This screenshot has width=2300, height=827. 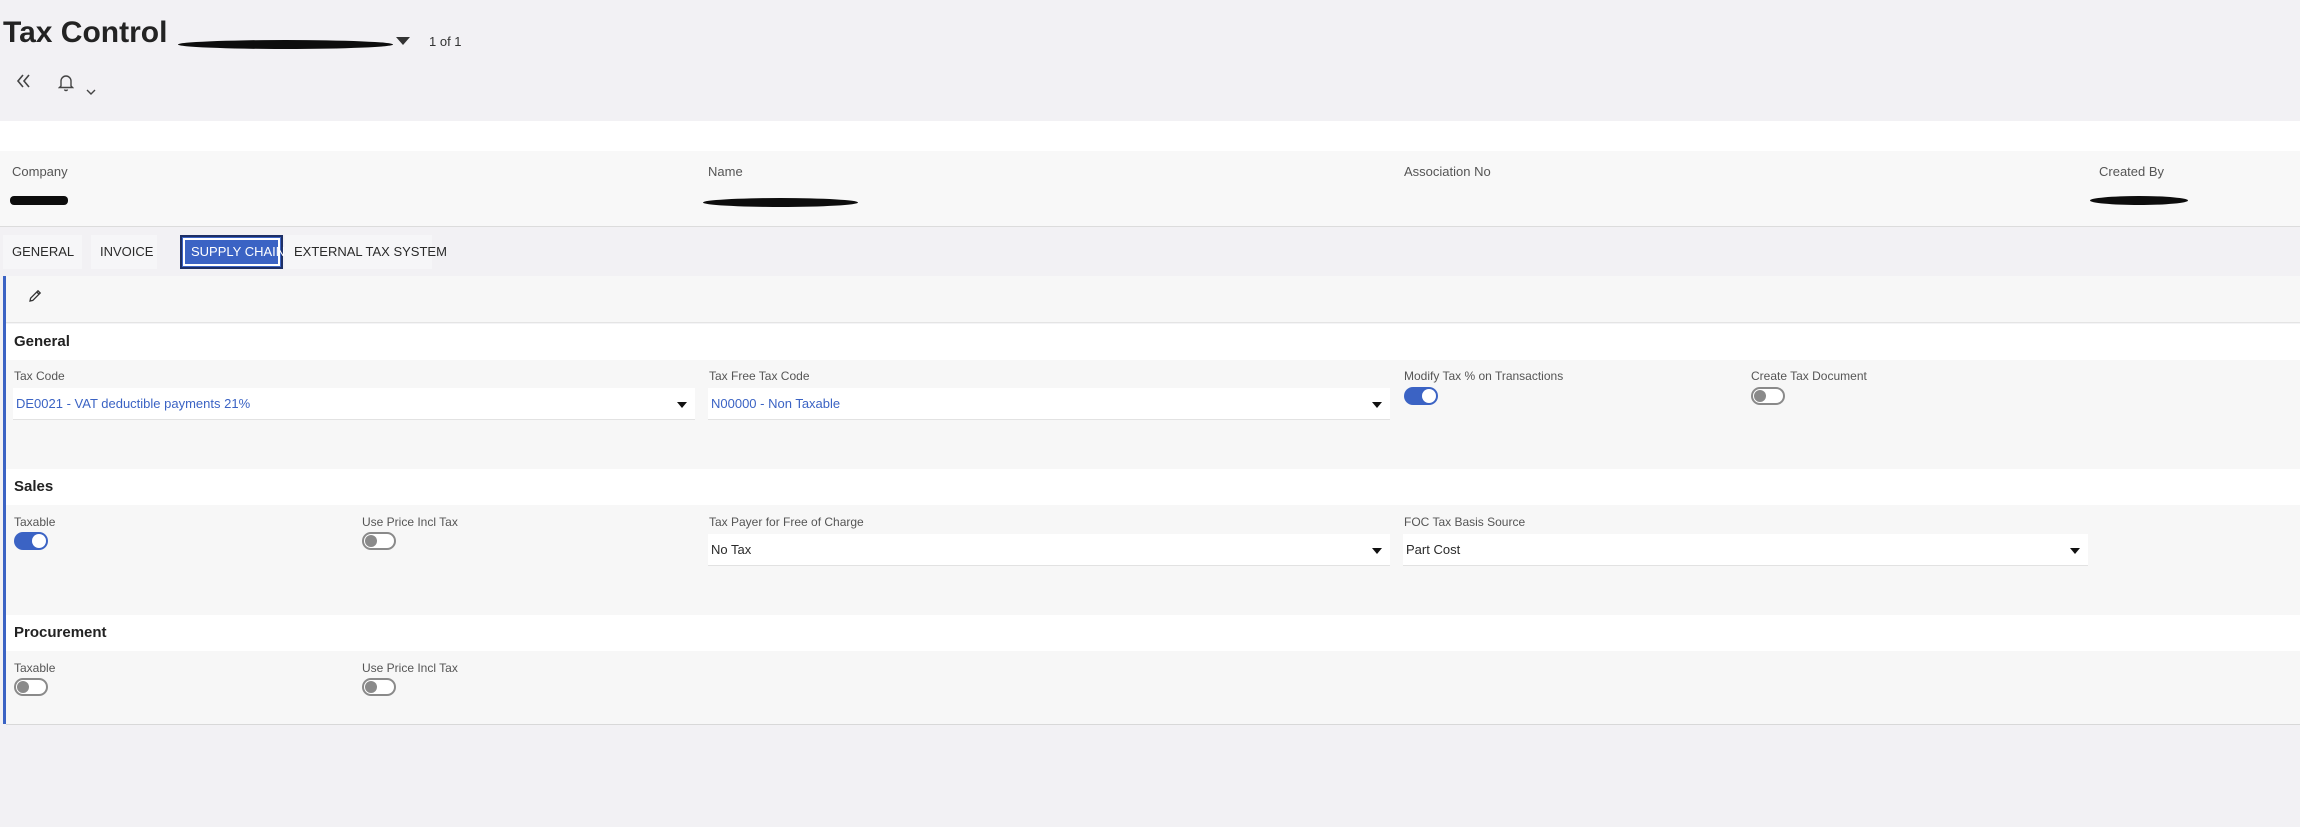 I want to click on created-by-value-redacted, so click(x=2139, y=200).